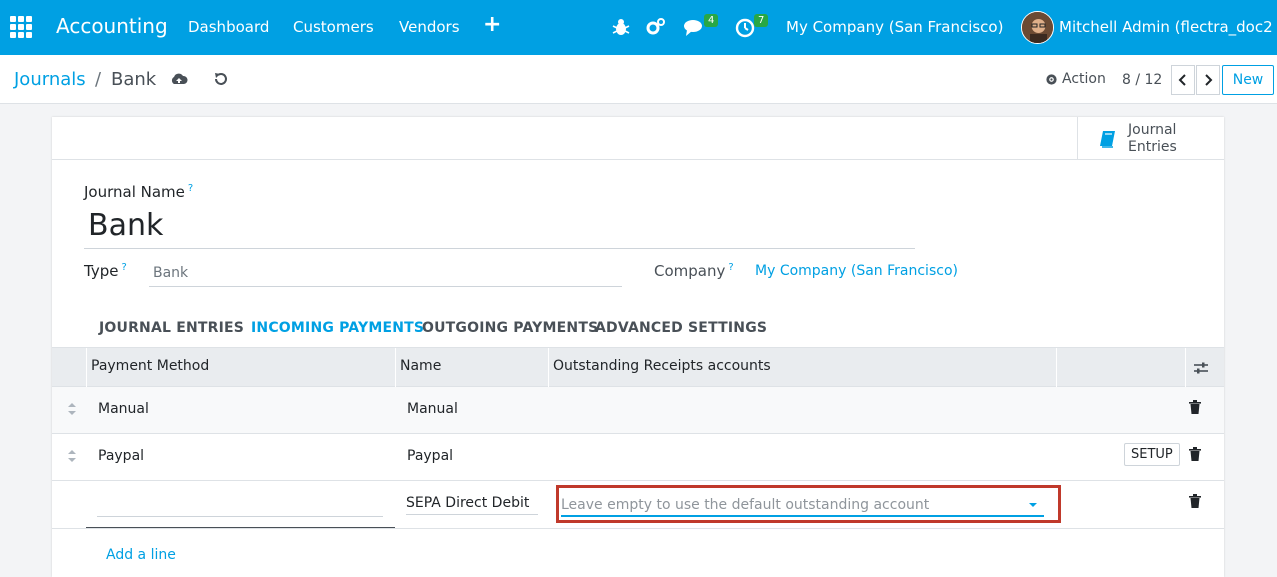 This screenshot has height=577, width=1277. What do you see at coordinates (761, 20) in the screenshot?
I see `activities-badge: 7` at bounding box center [761, 20].